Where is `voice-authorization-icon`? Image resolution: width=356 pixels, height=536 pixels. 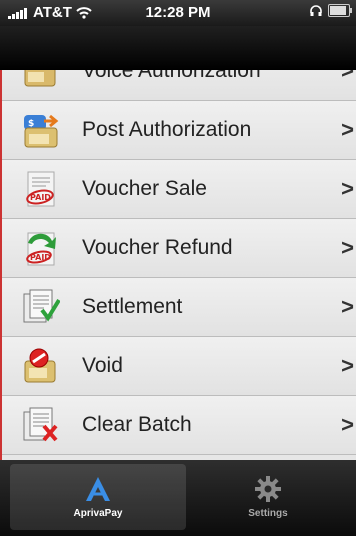 voice-authorization-icon is located at coordinates (40, 78).